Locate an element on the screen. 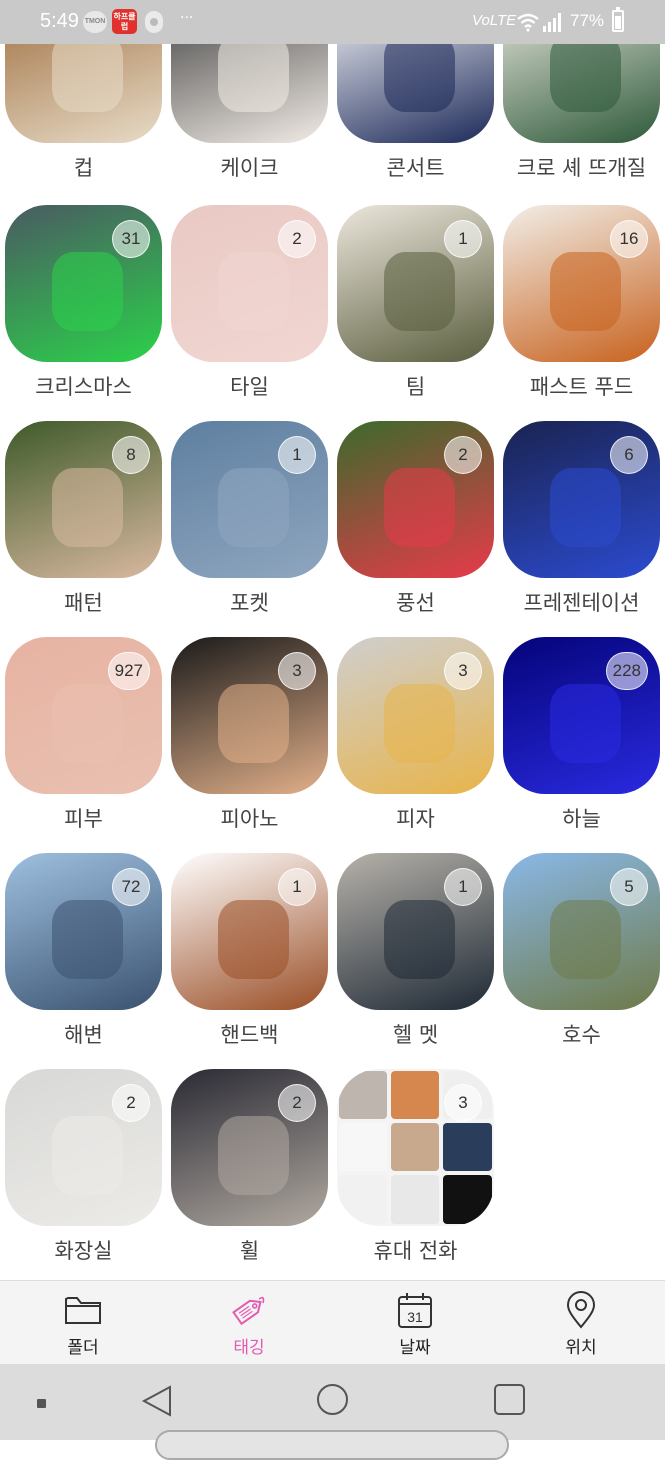 The image size is (665, 1460). nav-folder-label: 폴더 is located at coordinates (83, 1348).